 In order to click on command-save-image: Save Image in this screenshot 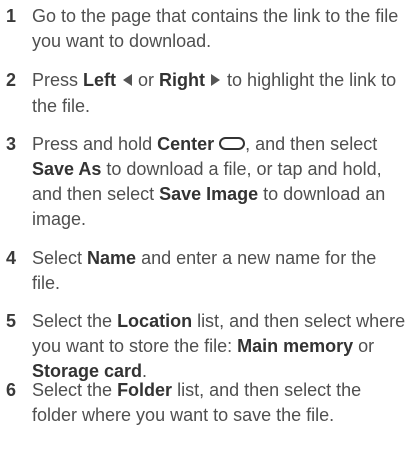, I will do `click(209, 194)`.